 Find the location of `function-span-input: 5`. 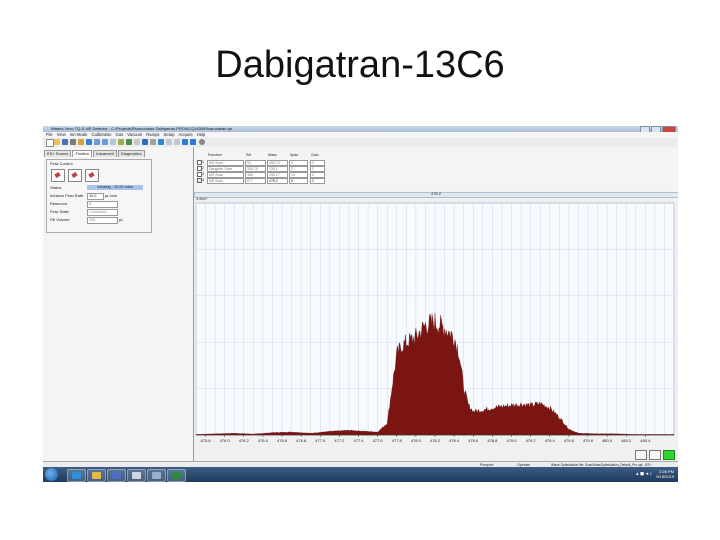

function-span-input: 5 is located at coordinates (298, 180).